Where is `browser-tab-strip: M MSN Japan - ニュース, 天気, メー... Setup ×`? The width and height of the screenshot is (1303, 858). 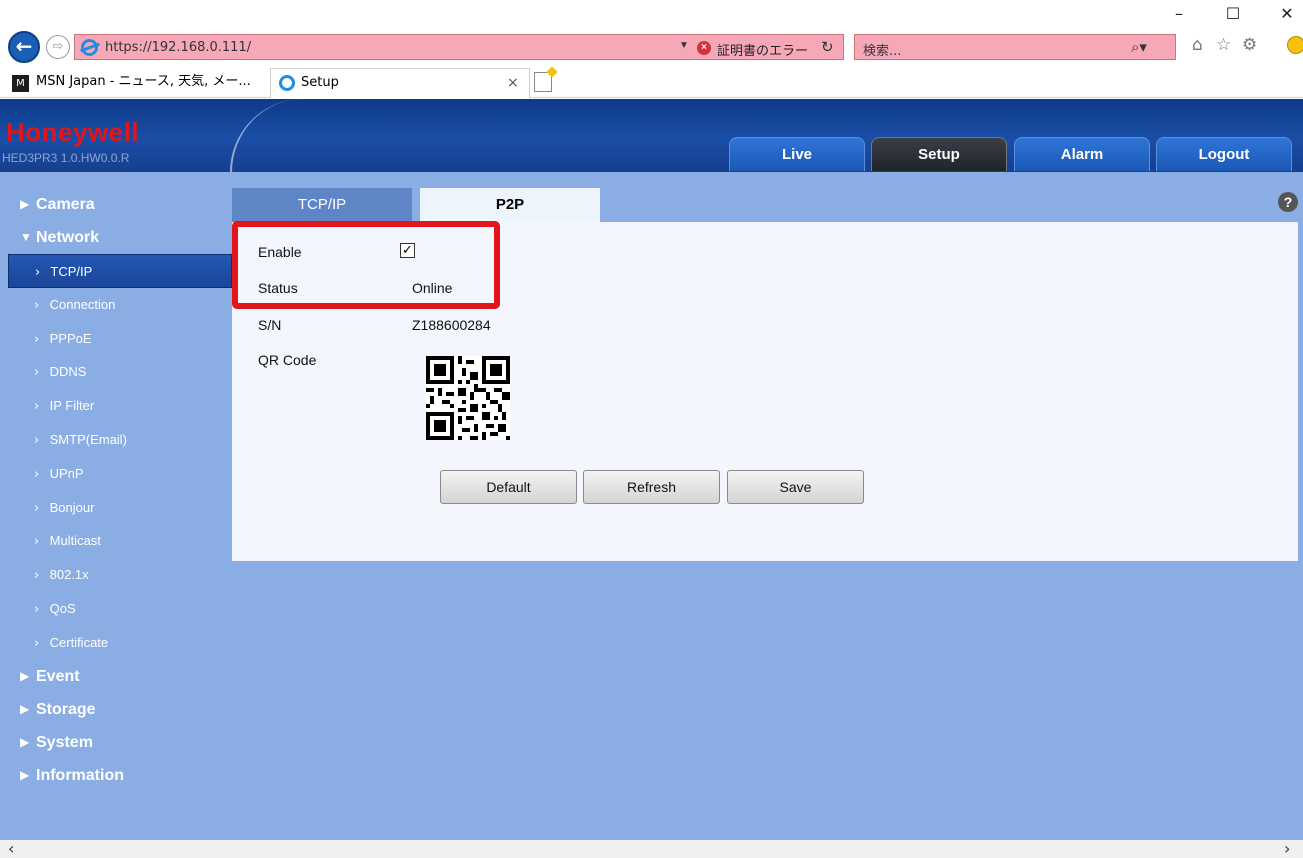 browser-tab-strip: M MSN Japan - ニュース, 天気, メー... Setup × is located at coordinates (651, 82).